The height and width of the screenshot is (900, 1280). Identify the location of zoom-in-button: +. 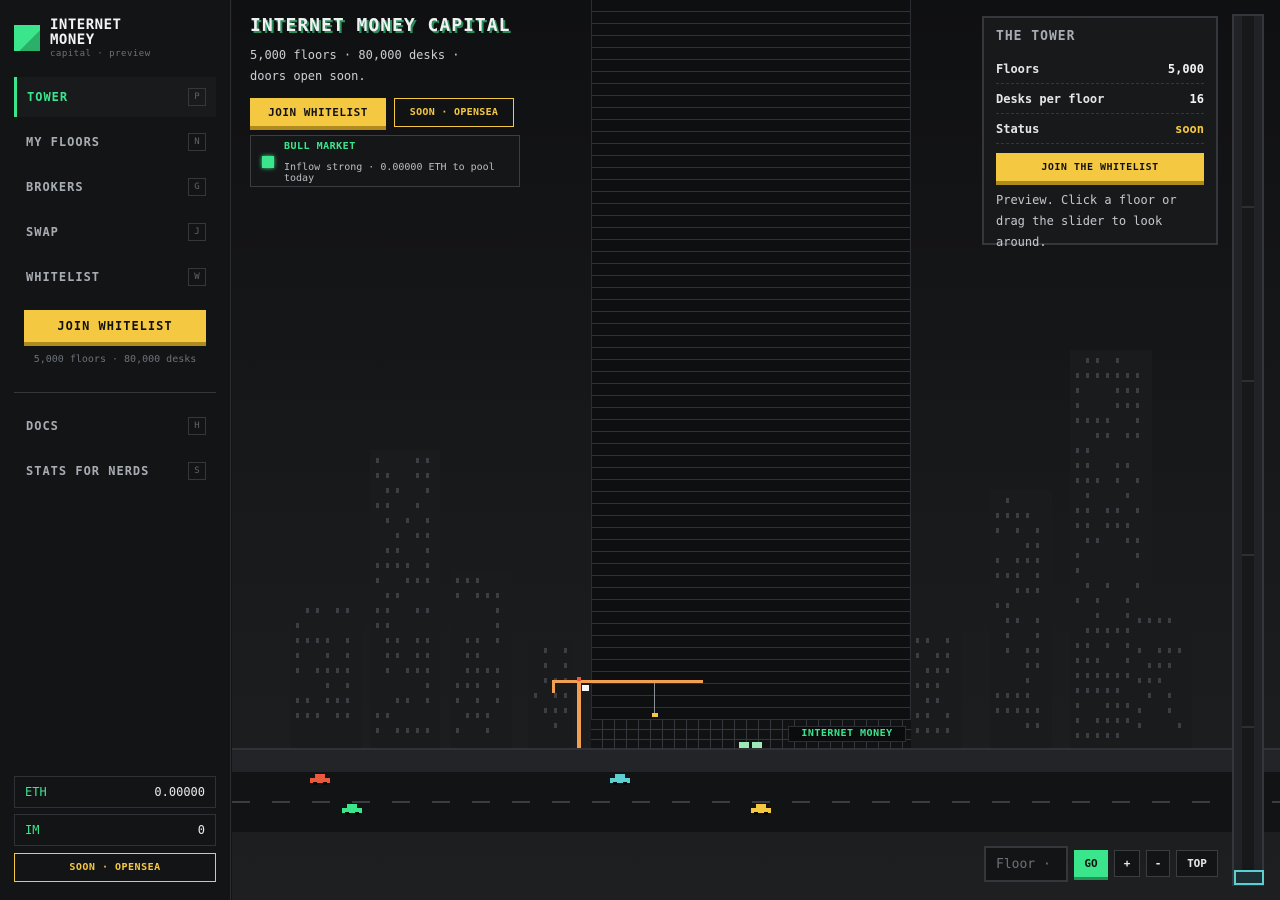
(1127, 863).